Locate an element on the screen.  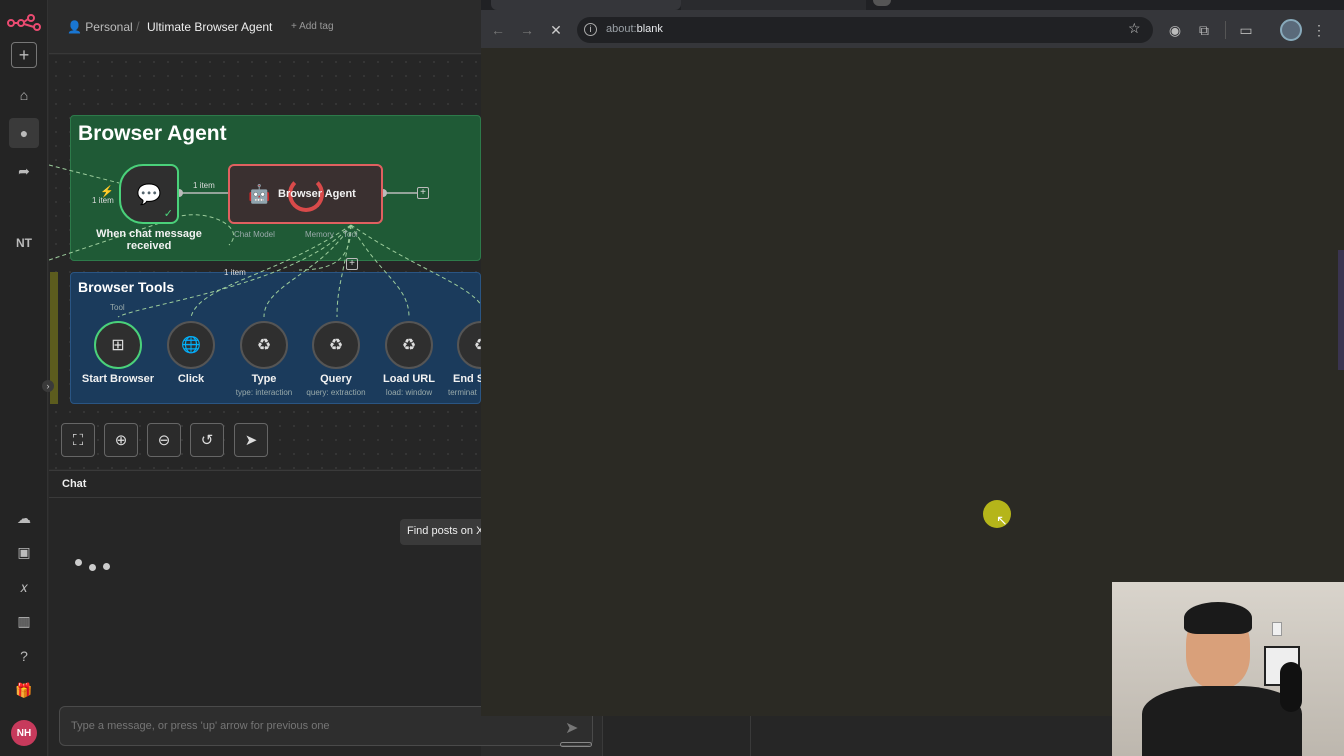
tool-node-start-browser: ⊞ is located at coordinates (118, 345).